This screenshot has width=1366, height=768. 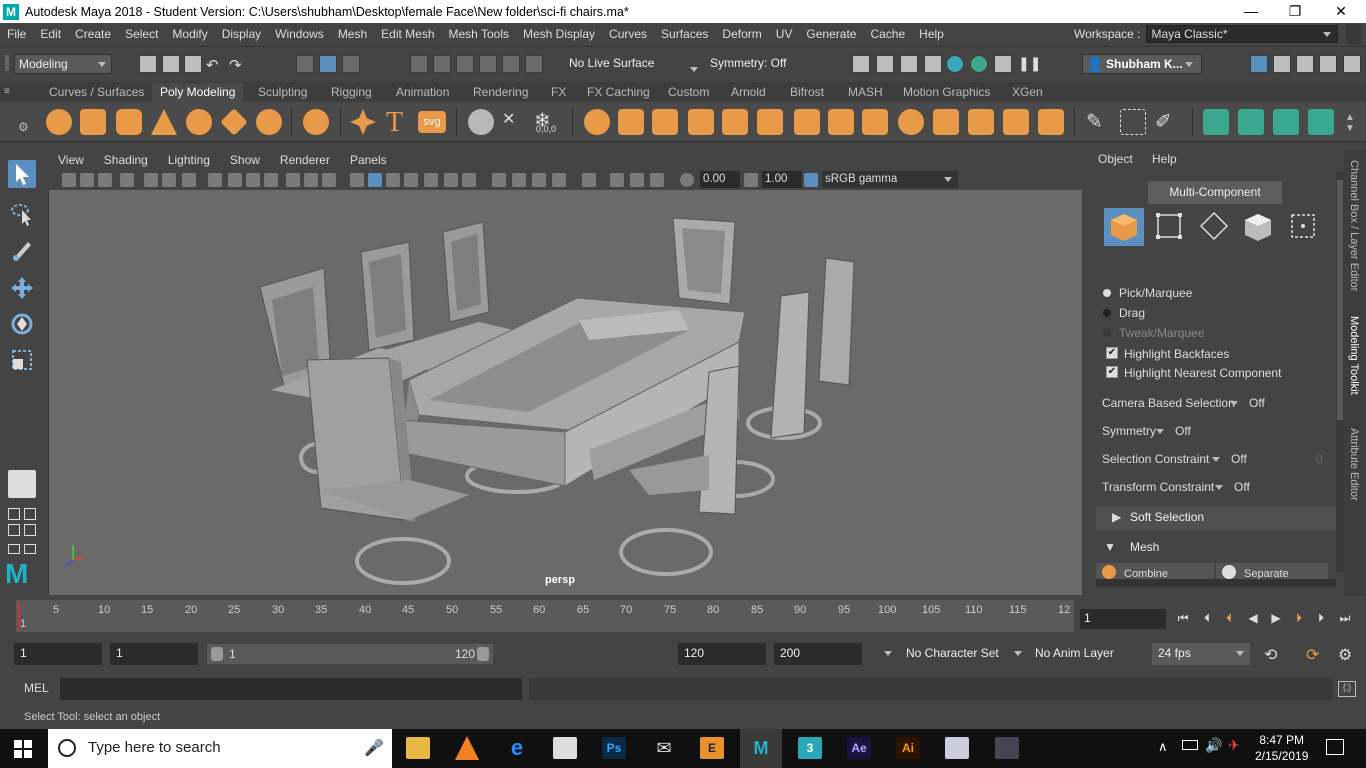 I want to click on menu-uv: UV, so click(x=784, y=34).